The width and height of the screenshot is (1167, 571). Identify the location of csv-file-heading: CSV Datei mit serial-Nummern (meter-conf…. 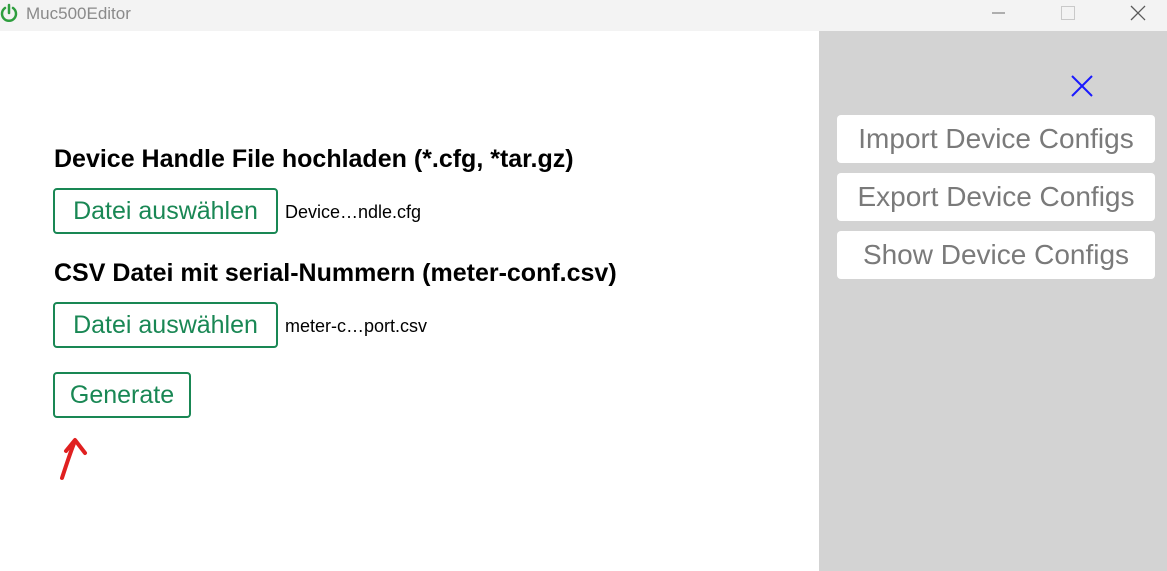
(335, 273).